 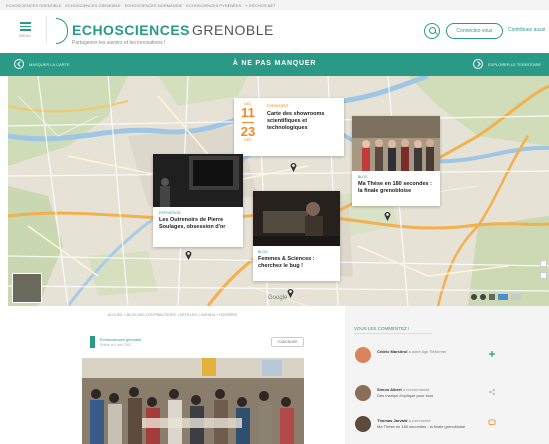 What do you see at coordinates (492, 354) in the screenshot?
I see `plus-icon` at bounding box center [492, 354].